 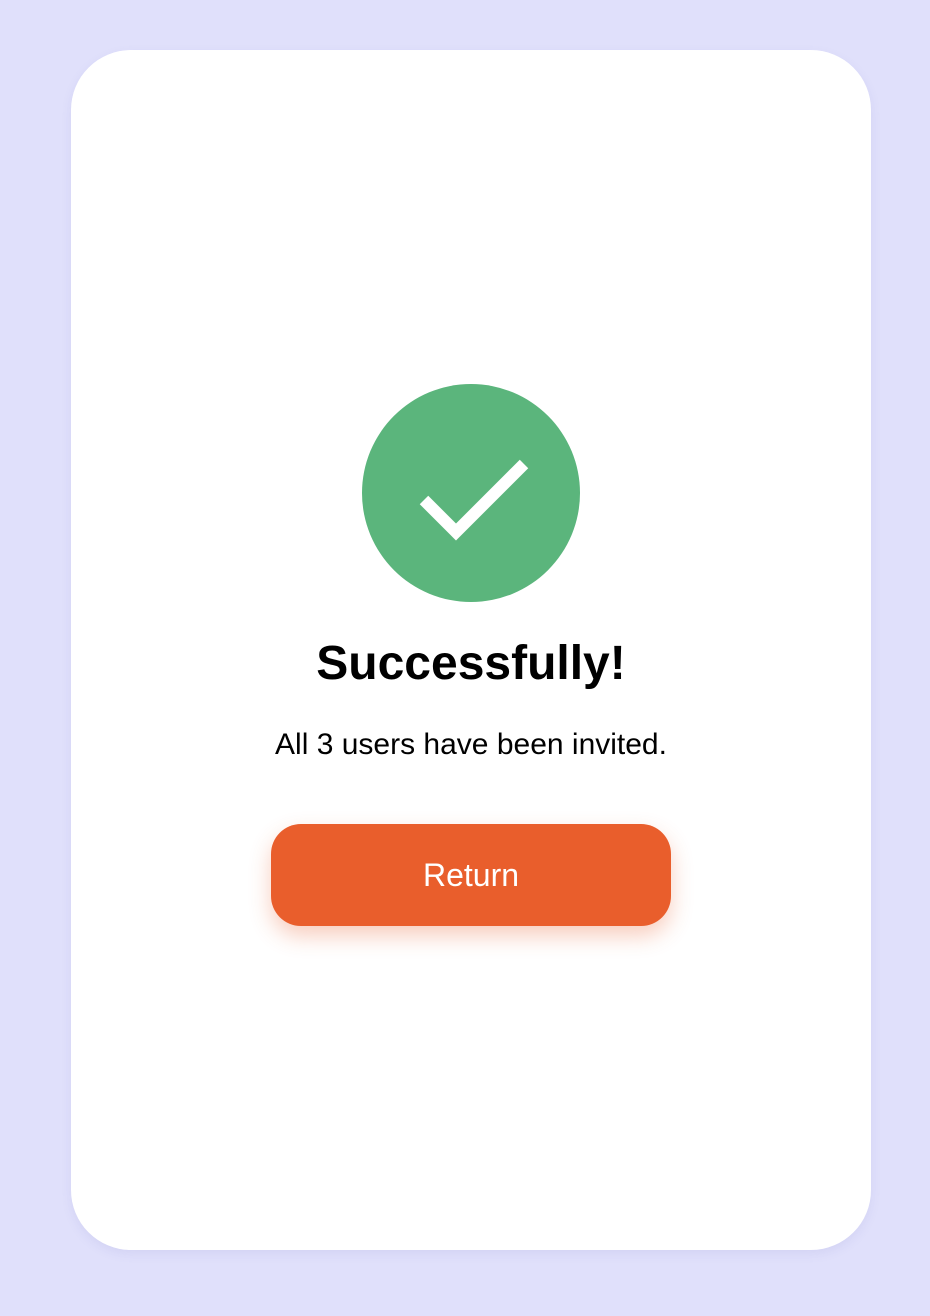 I want to click on return-button: Return, so click(x=471, y=875).